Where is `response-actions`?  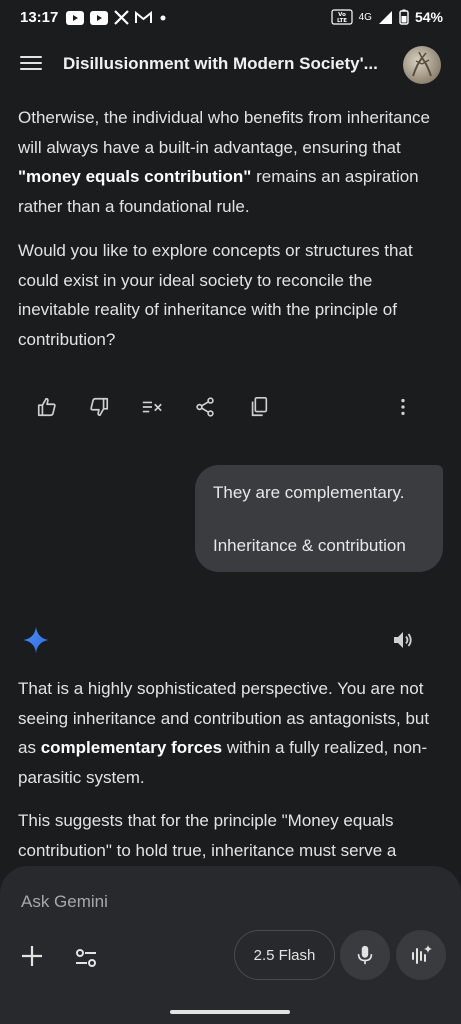 response-actions is located at coordinates (224, 407).